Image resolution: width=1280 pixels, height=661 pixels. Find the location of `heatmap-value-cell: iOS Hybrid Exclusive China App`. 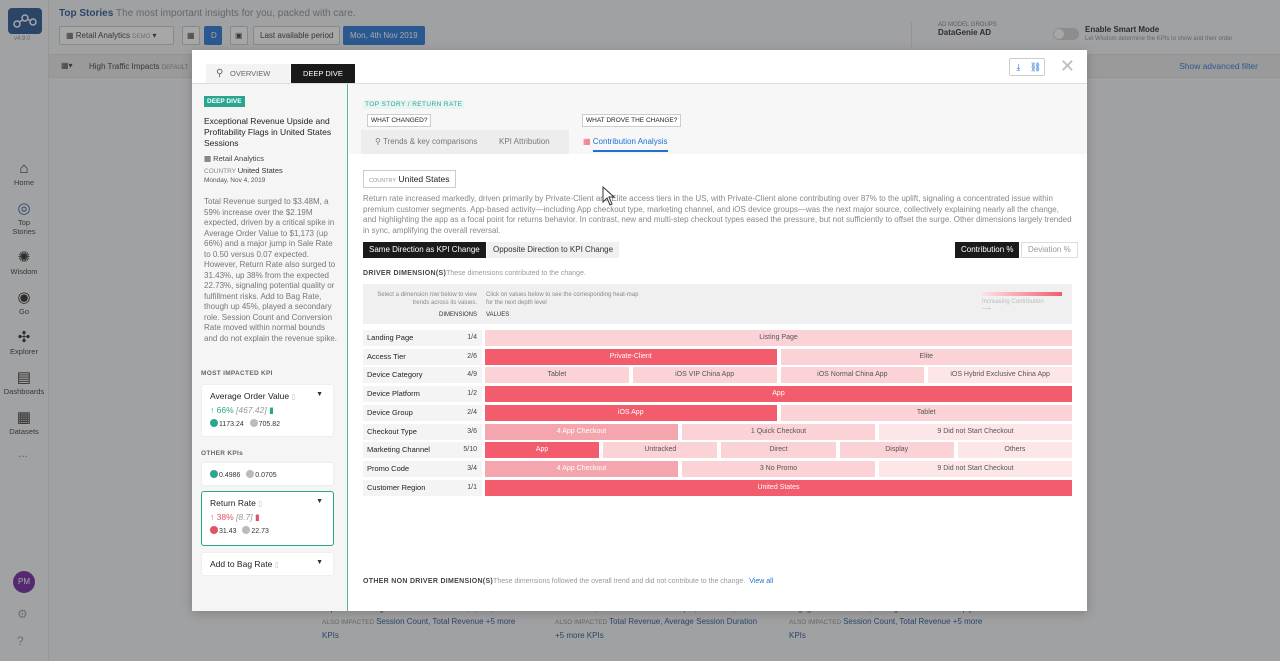

heatmap-value-cell: iOS Hybrid Exclusive China App is located at coordinates (1000, 375).